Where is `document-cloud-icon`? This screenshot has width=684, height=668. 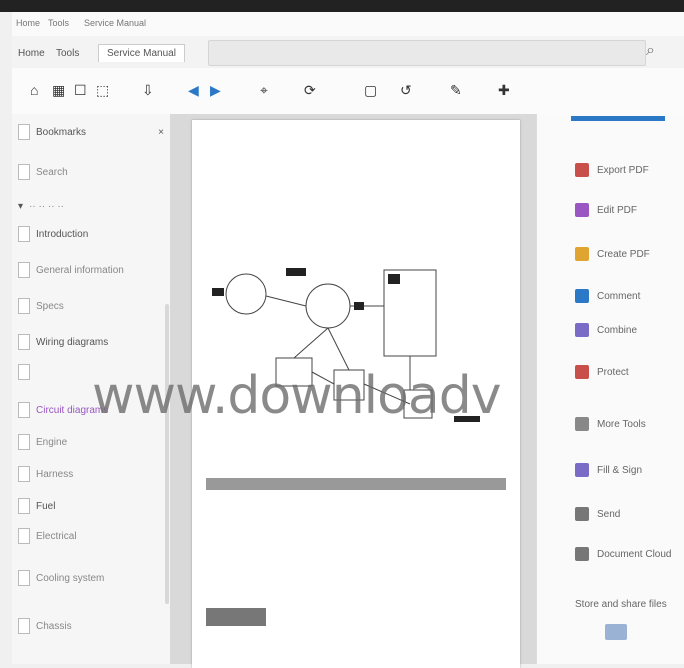 document-cloud-icon is located at coordinates (616, 632).